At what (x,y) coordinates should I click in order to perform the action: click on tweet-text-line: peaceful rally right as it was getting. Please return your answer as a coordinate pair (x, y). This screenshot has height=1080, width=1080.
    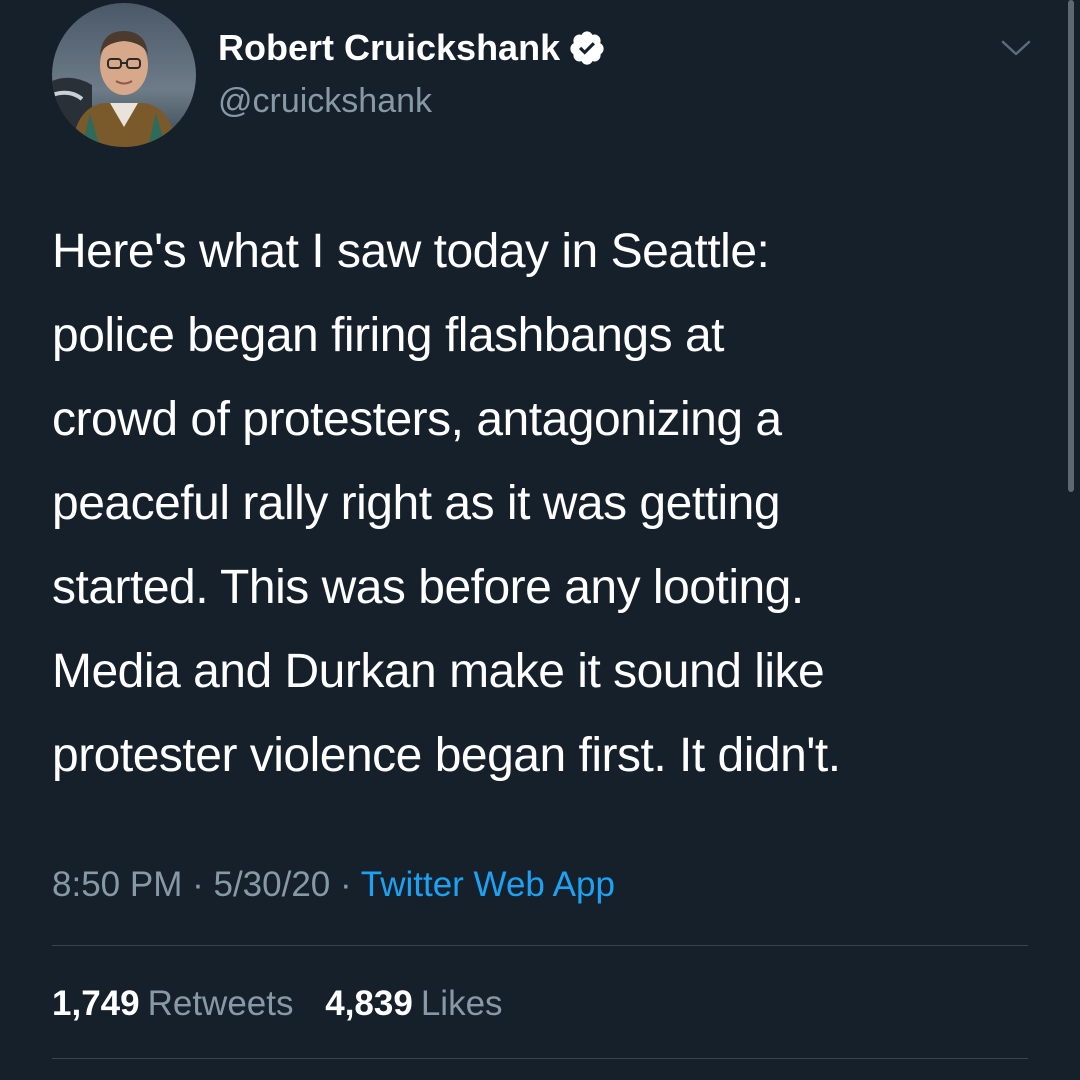
    Looking at the image, I should click on (416, 503).